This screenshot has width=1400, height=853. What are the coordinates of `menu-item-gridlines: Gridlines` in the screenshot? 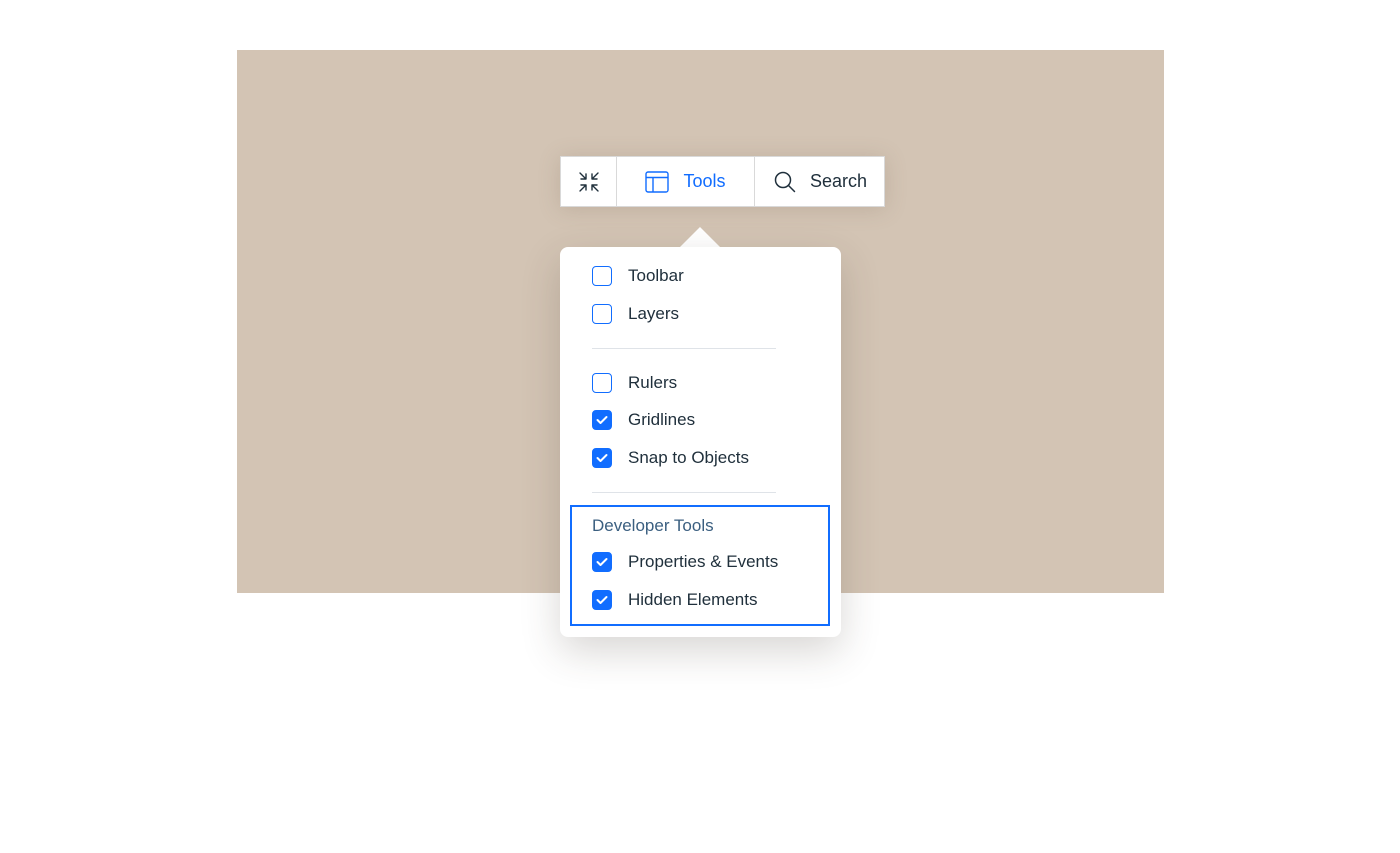 It's located at (643, 420).